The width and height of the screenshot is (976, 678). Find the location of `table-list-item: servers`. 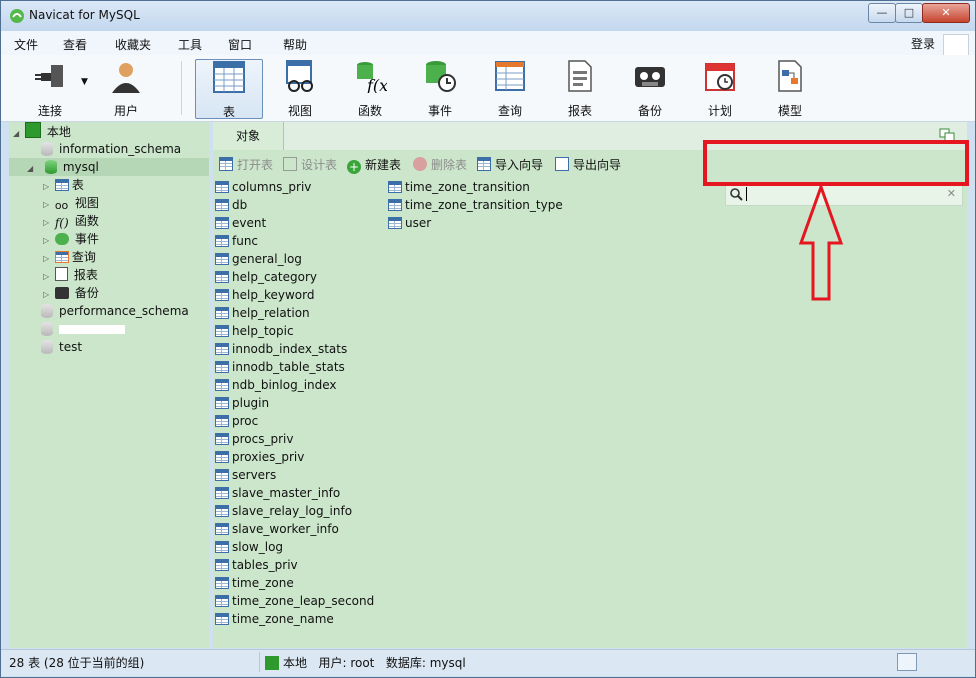

table-list-item: servers is located at coordinates (245, 475).